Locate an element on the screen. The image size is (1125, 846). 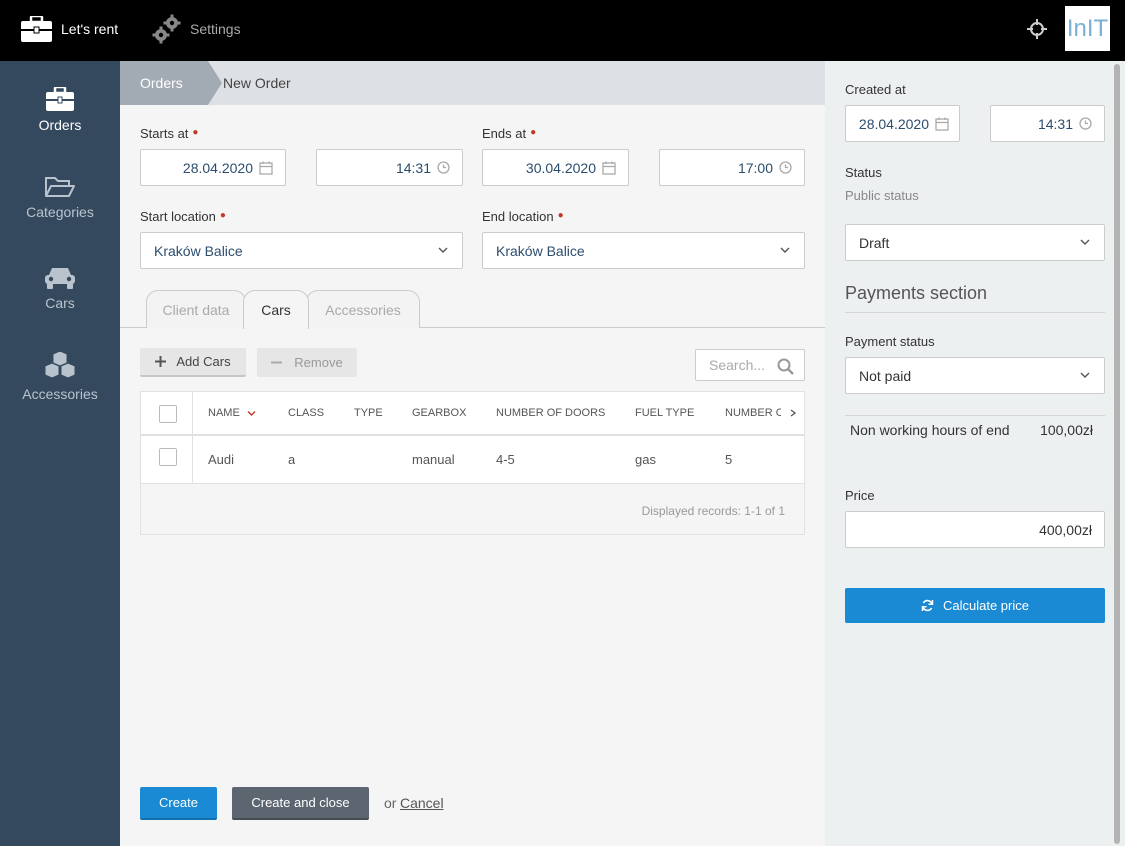
column-header-type: TYPE is located at coordinates (368, 413).